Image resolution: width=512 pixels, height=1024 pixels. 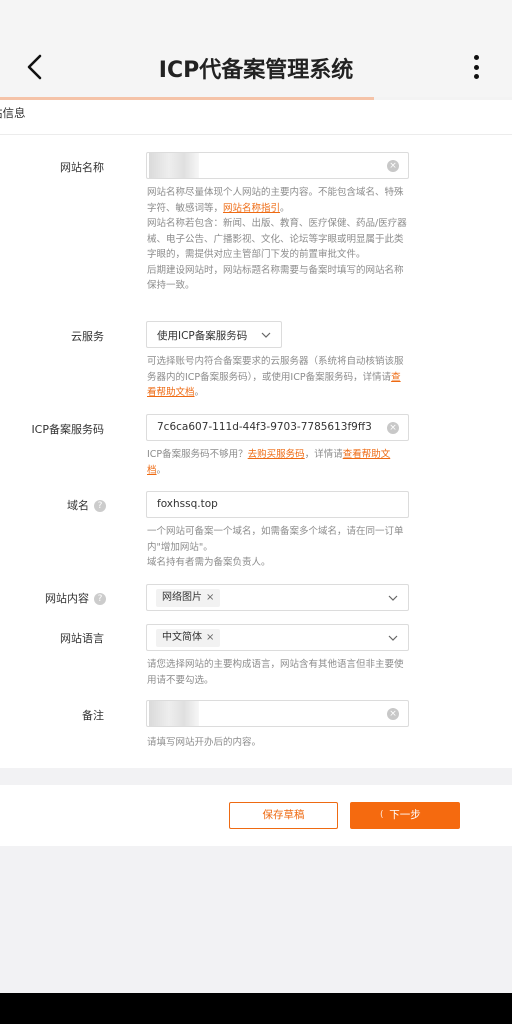 What do you see at coordinates (277, 427) in the screenshot?
I see `icp-code-input: 7c6ca607-111d-44f3-9703-7785613f9ff3 ×` at bounding box center [277, 427].